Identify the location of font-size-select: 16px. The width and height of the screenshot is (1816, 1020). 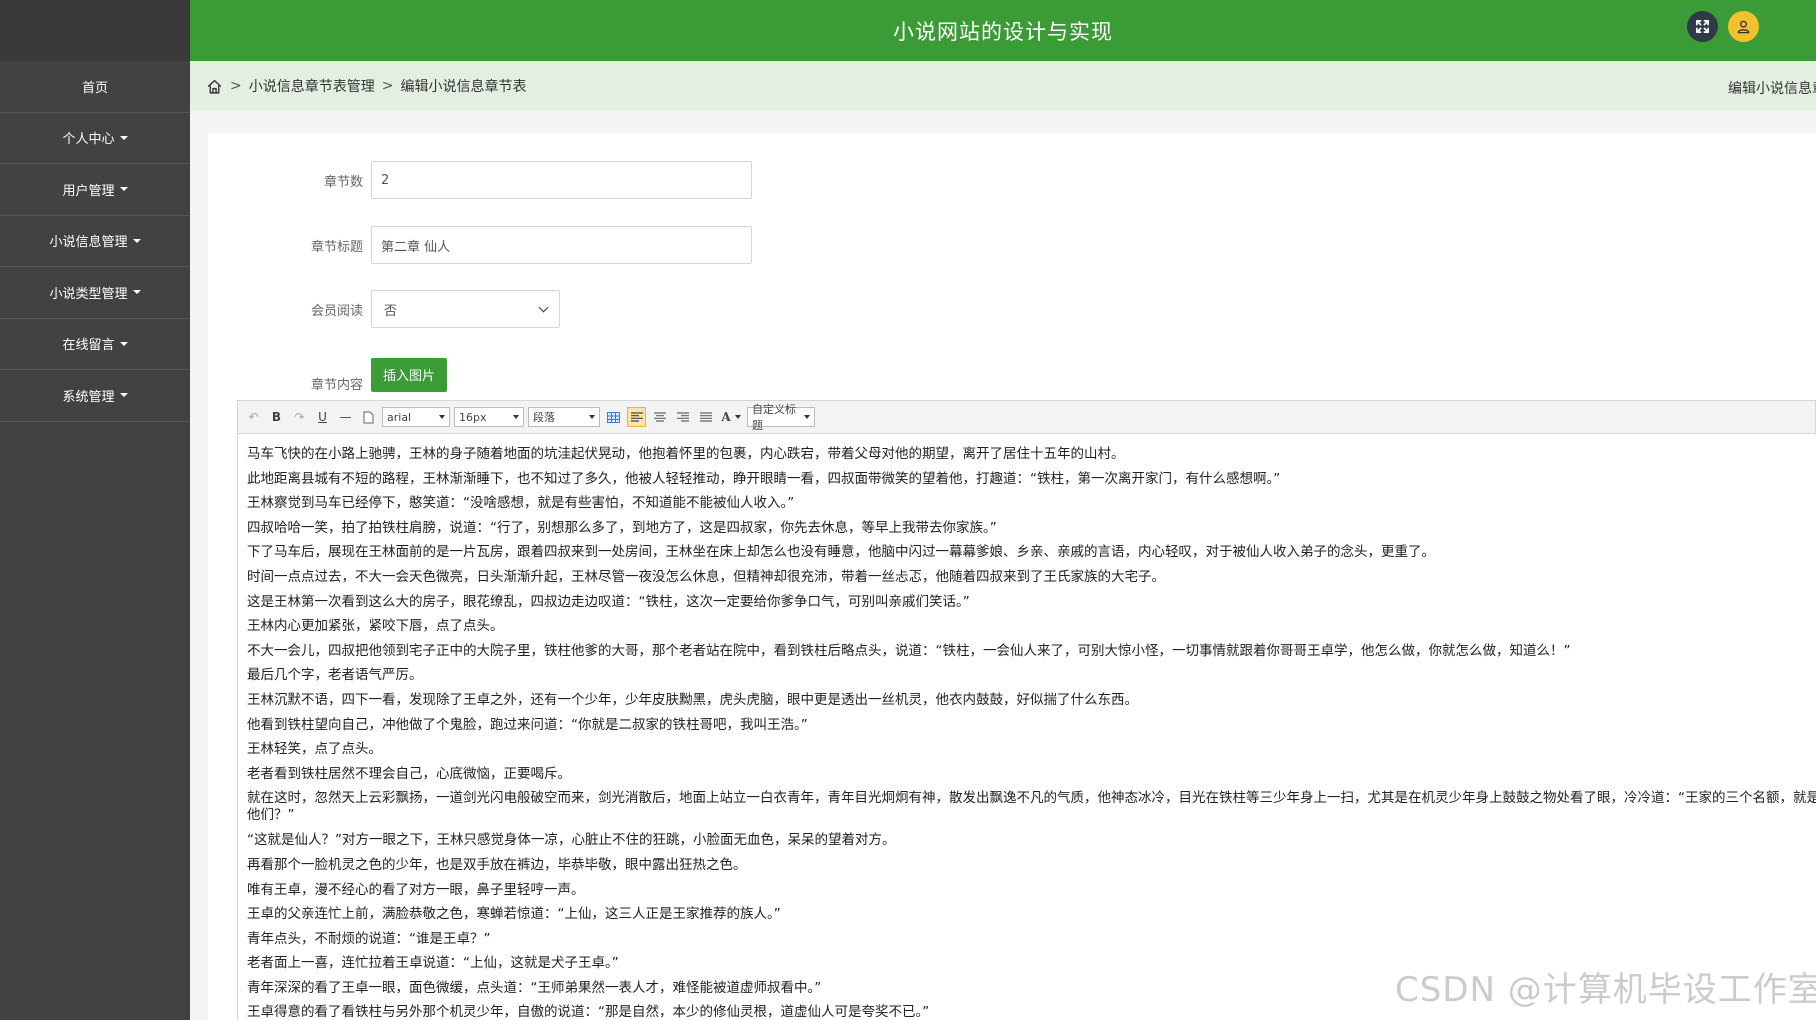
(489, 417).